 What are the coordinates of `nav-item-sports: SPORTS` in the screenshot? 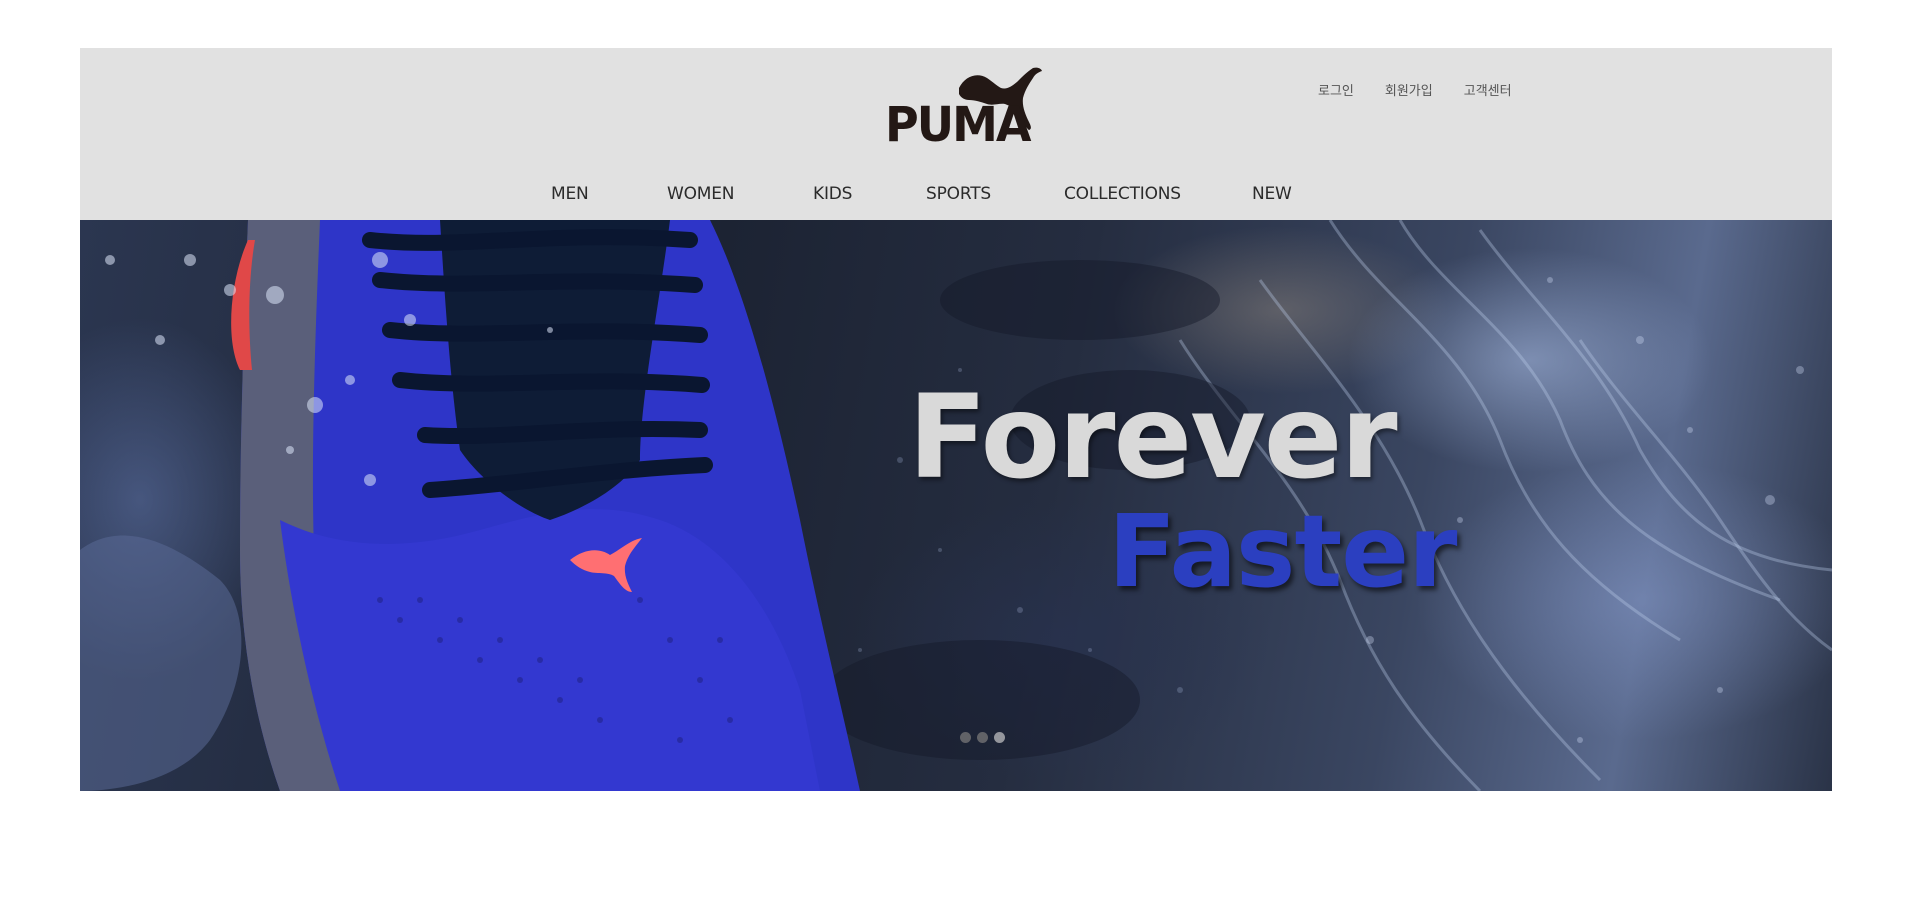 It's located at (958, 194).